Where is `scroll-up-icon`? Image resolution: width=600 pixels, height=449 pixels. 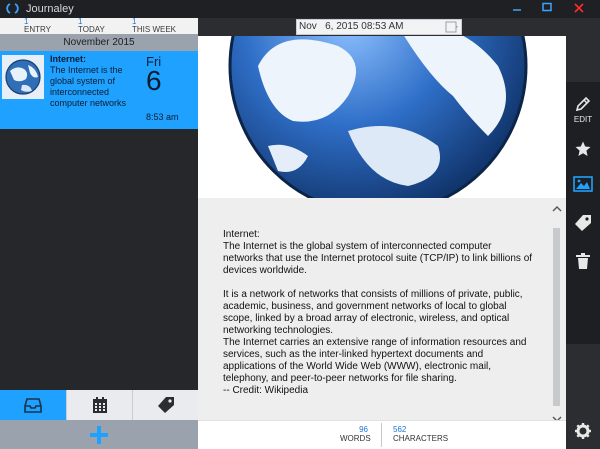
scroll-up-icon is located at coordinates (557, 209).